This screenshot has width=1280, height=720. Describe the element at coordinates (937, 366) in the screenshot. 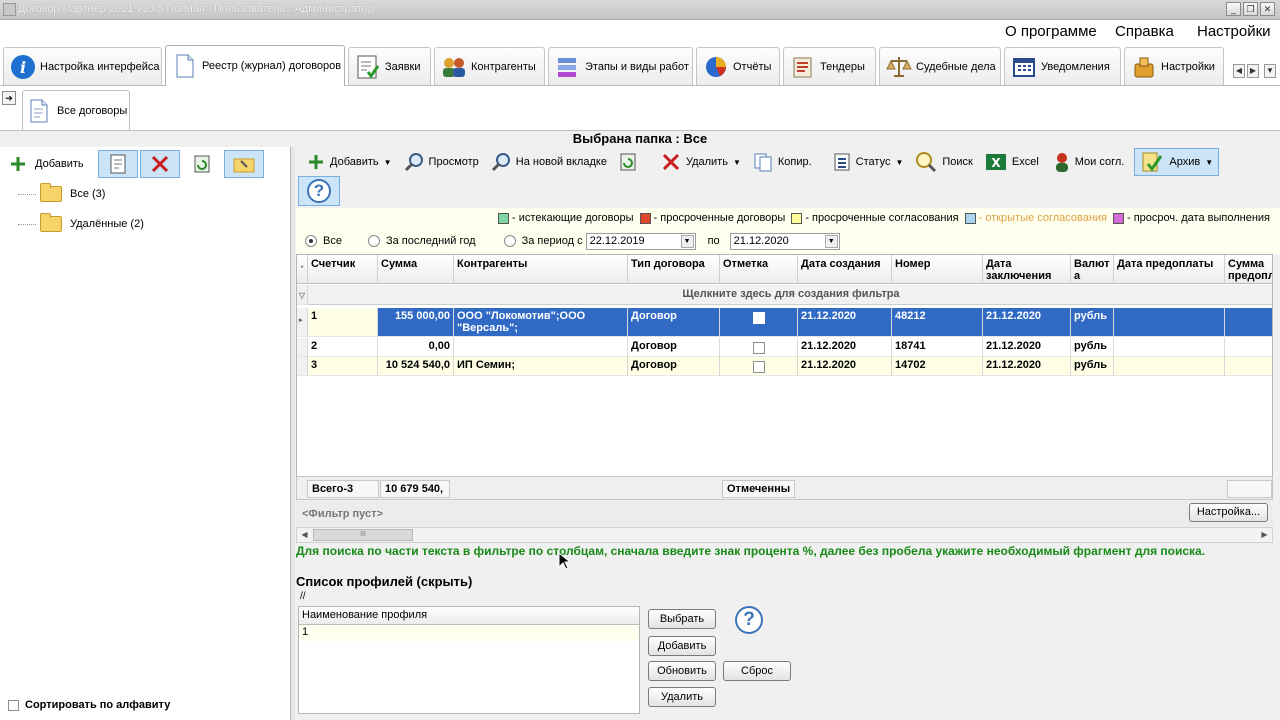

I see `grid-cell-number: 14702` at that location.